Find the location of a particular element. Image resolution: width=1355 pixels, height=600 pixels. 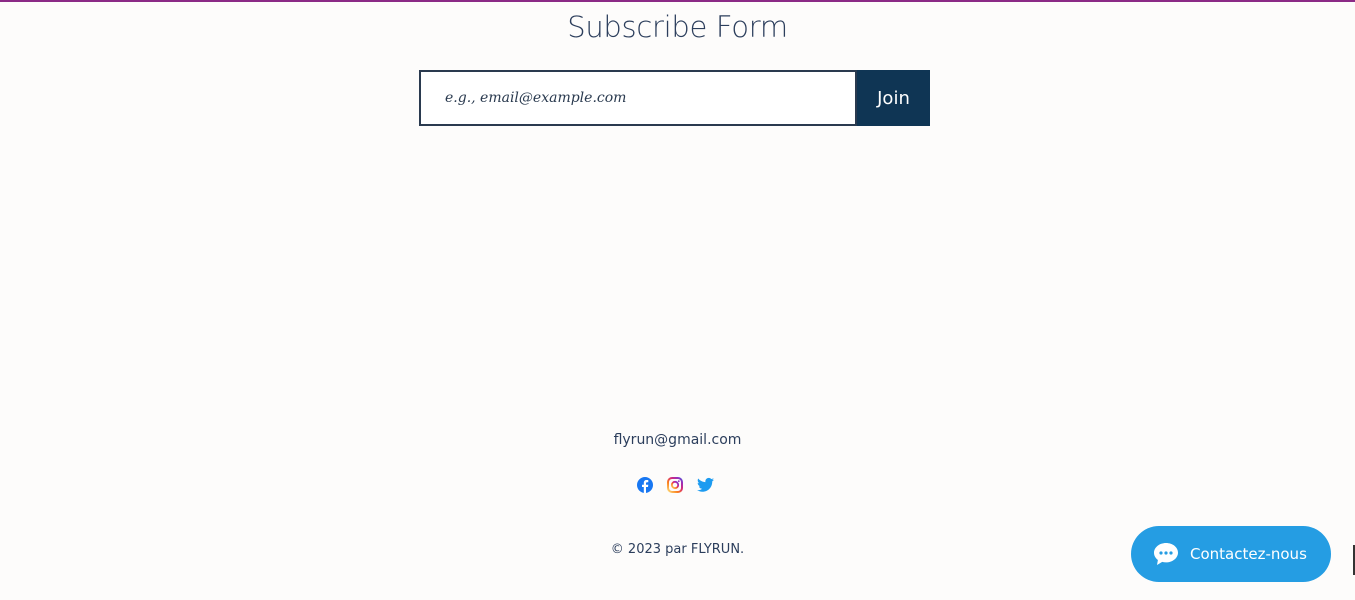

contact-chat-label: Contactez-nous is located at coordinates (1248, 554).